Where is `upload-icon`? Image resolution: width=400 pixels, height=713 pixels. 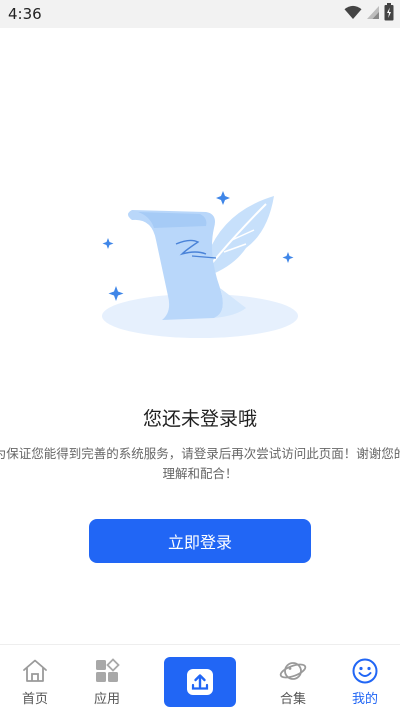
upload-icon is located at coordinates (200, 682).